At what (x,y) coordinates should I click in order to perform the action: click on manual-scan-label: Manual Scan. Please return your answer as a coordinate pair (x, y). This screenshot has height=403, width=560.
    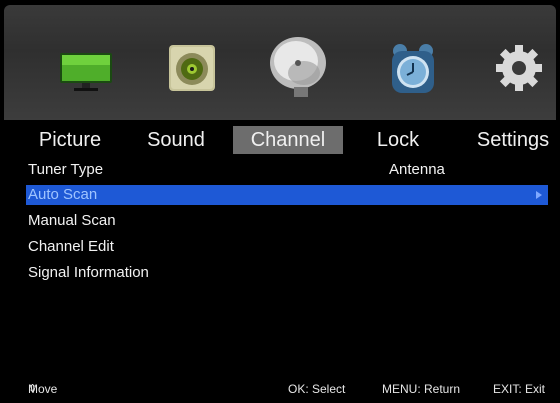
    Looking at the image, I should click on (72, 220).